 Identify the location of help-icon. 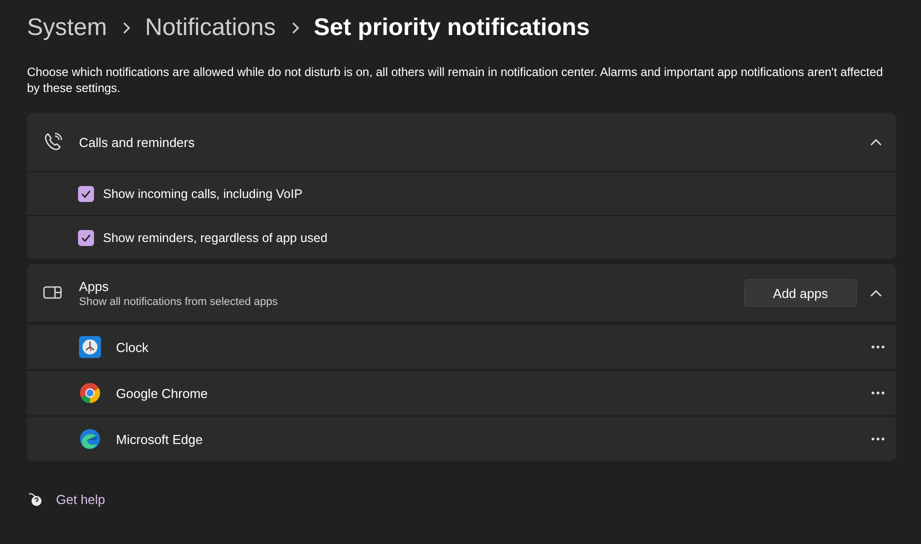
(35, 499).